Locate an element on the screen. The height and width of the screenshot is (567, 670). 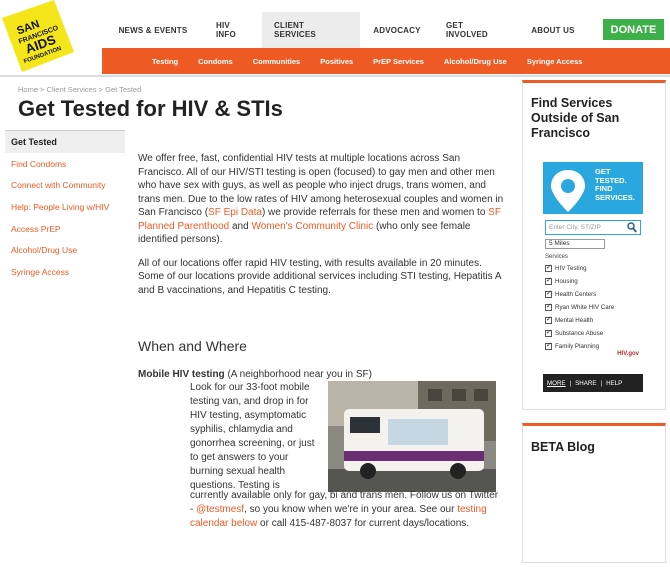
service-checkbox-family-planning: Family Planning is located at coordinates (594, 346).